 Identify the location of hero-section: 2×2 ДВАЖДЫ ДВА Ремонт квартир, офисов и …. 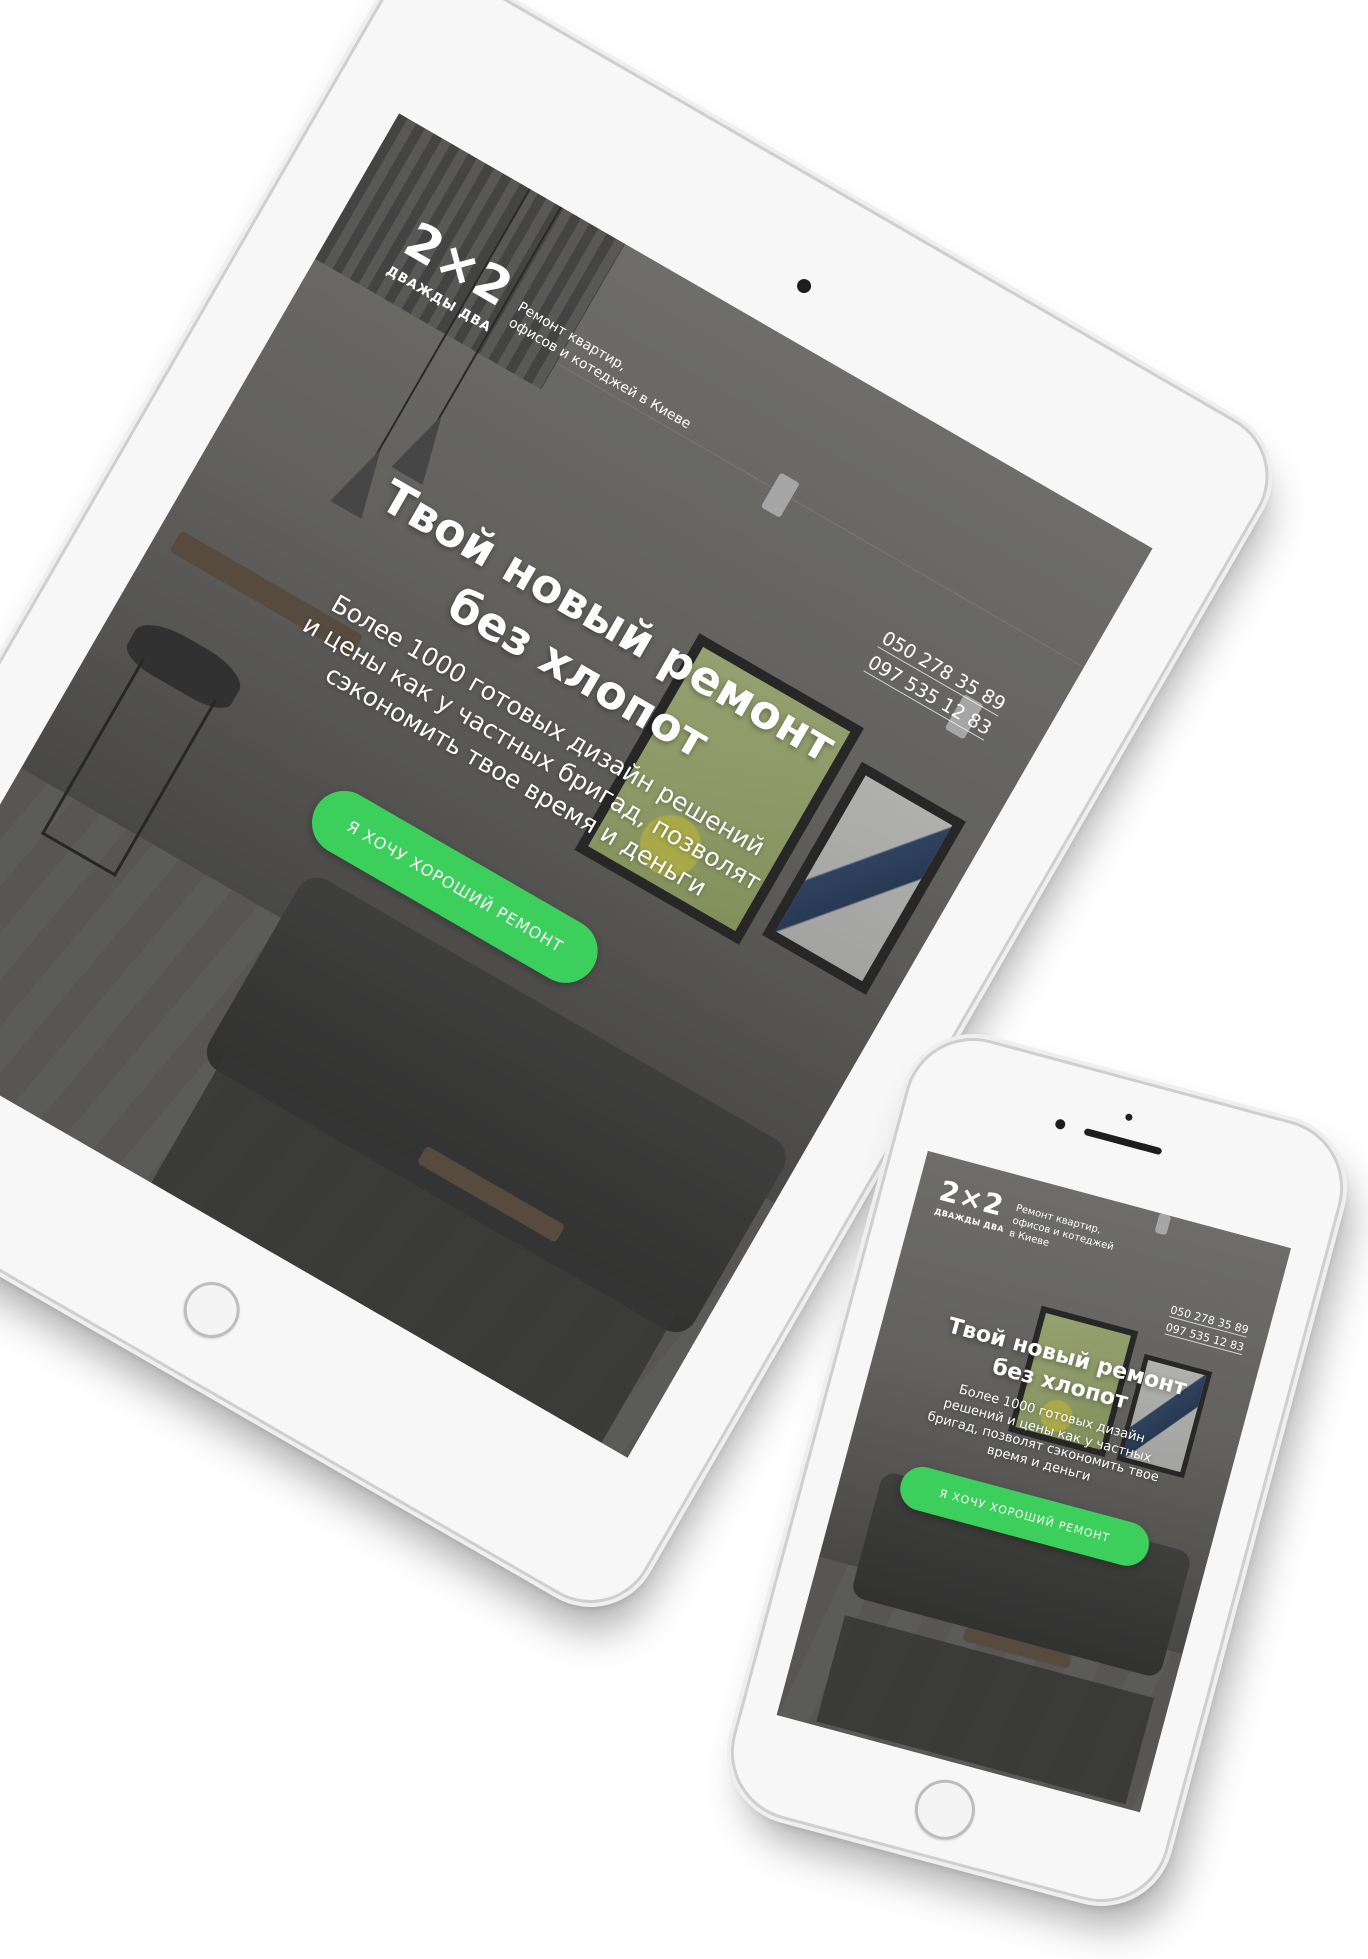
(1034, 1481).